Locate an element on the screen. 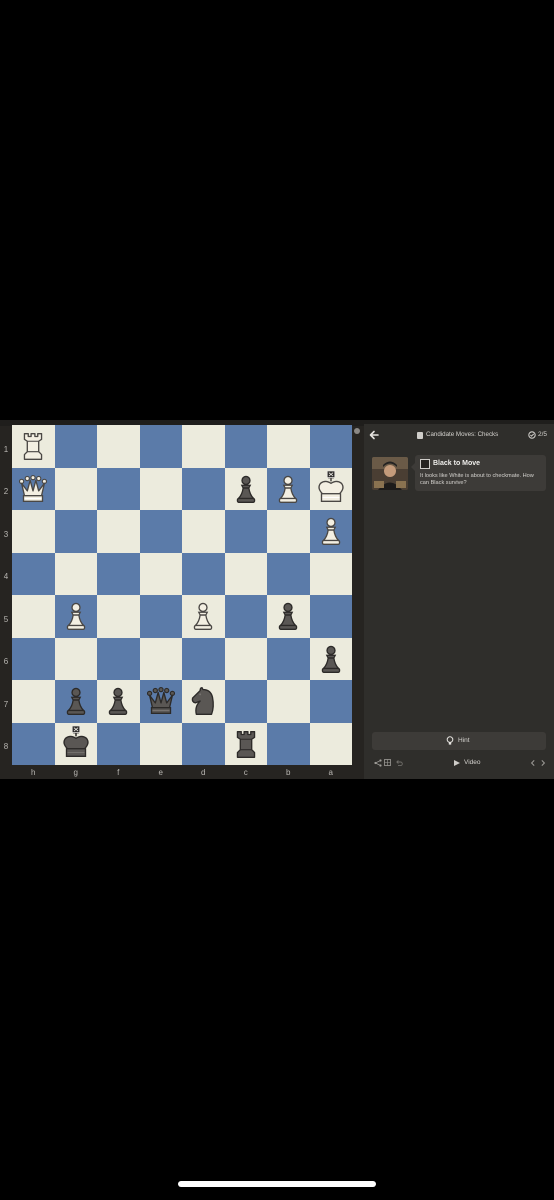  square-h7 is located at coordinates (33, 701).